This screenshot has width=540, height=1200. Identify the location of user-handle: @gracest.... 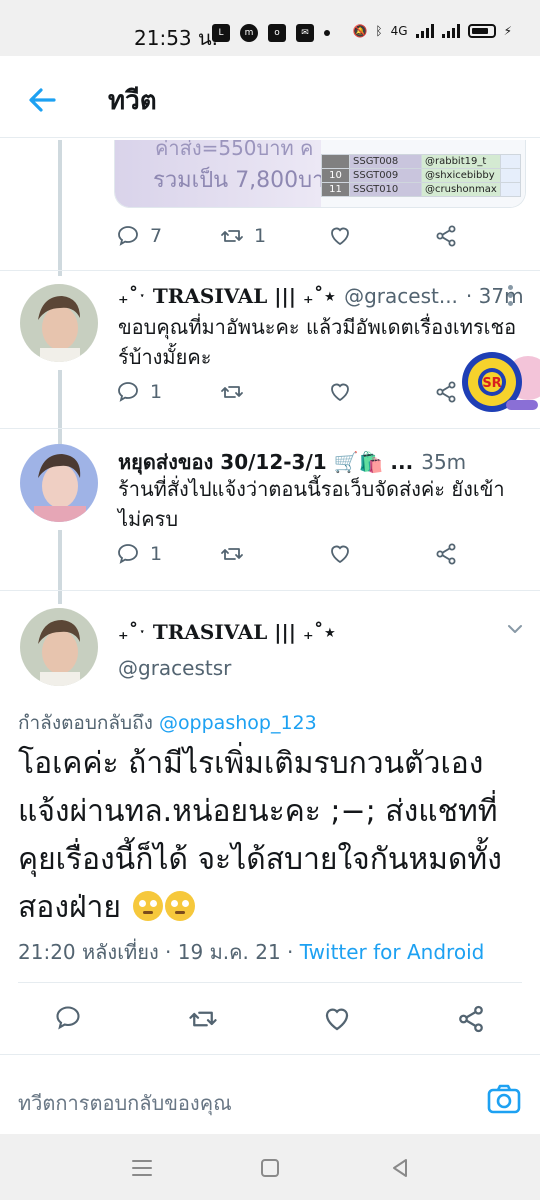
(401, 296).